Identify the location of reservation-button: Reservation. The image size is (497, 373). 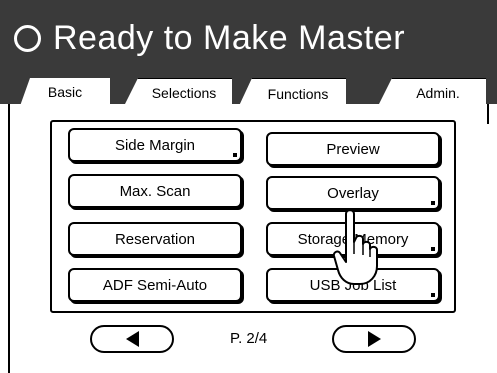
(155, 239).